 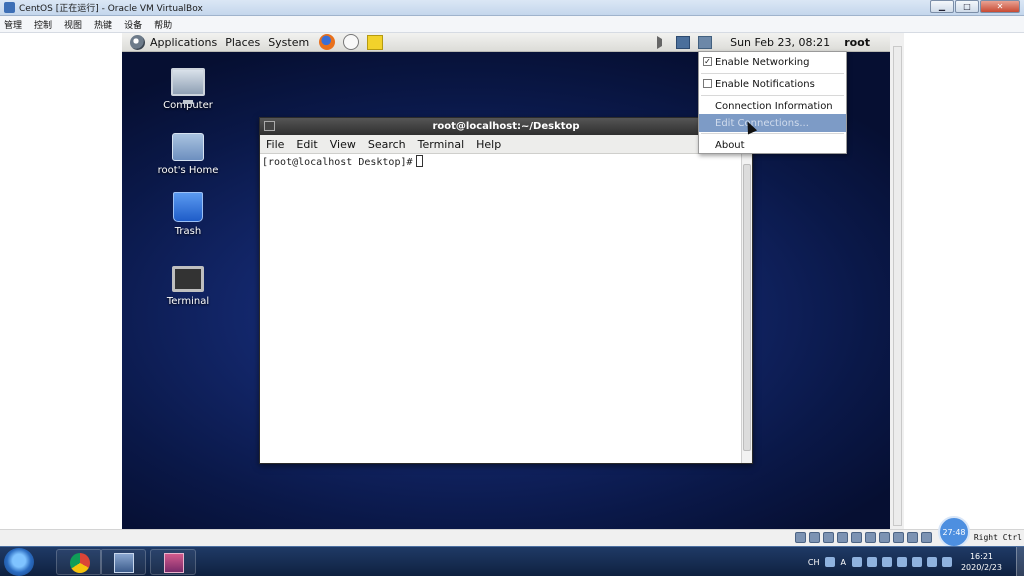 What do you see at coordinates (856, 537) in the screenshot?
I see `usb-icon` at bounding box center [856, 537].